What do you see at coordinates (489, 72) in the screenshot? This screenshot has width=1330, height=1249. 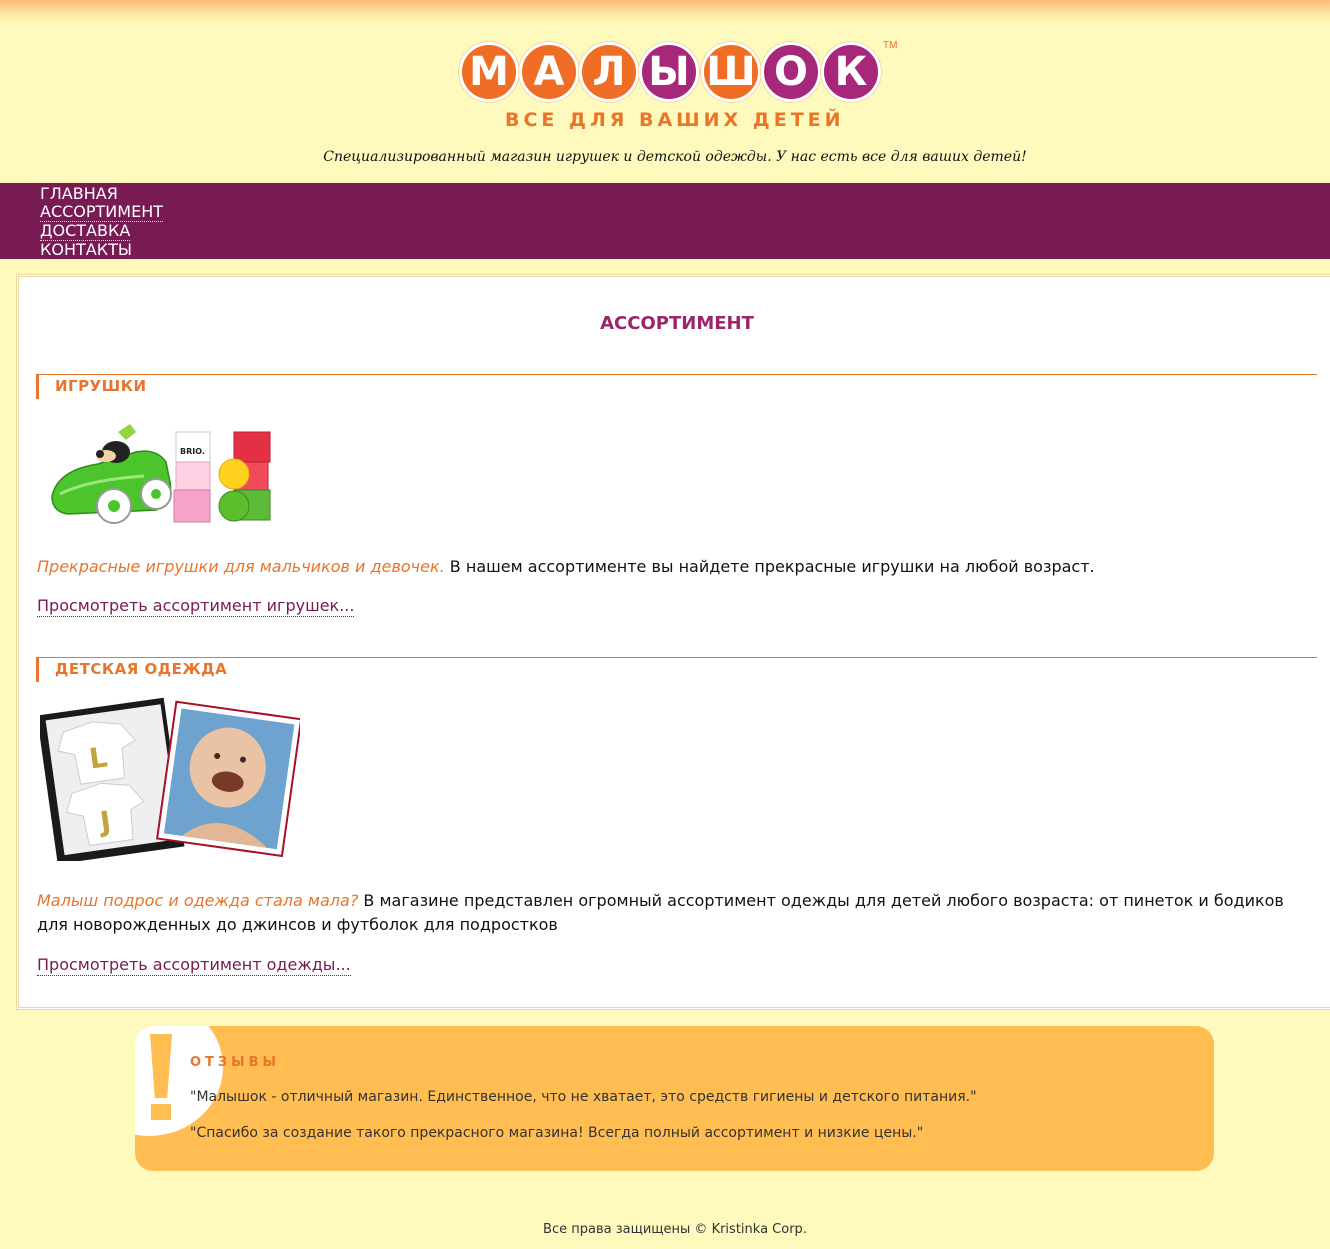 I see `logo-letter: М` at bounding box center [489, 72].